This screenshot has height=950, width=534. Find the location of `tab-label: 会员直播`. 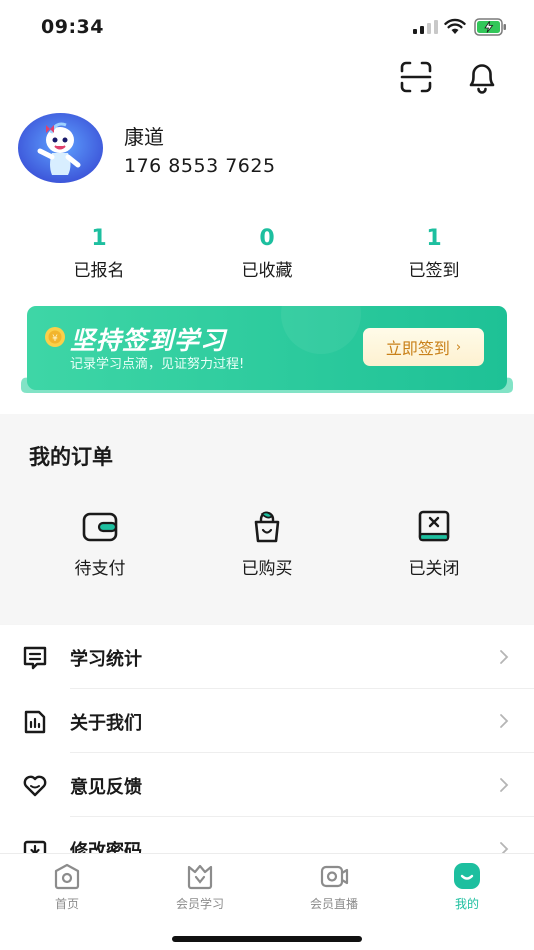

tab-label: 会员直播 is located at coordinates (333, 904).